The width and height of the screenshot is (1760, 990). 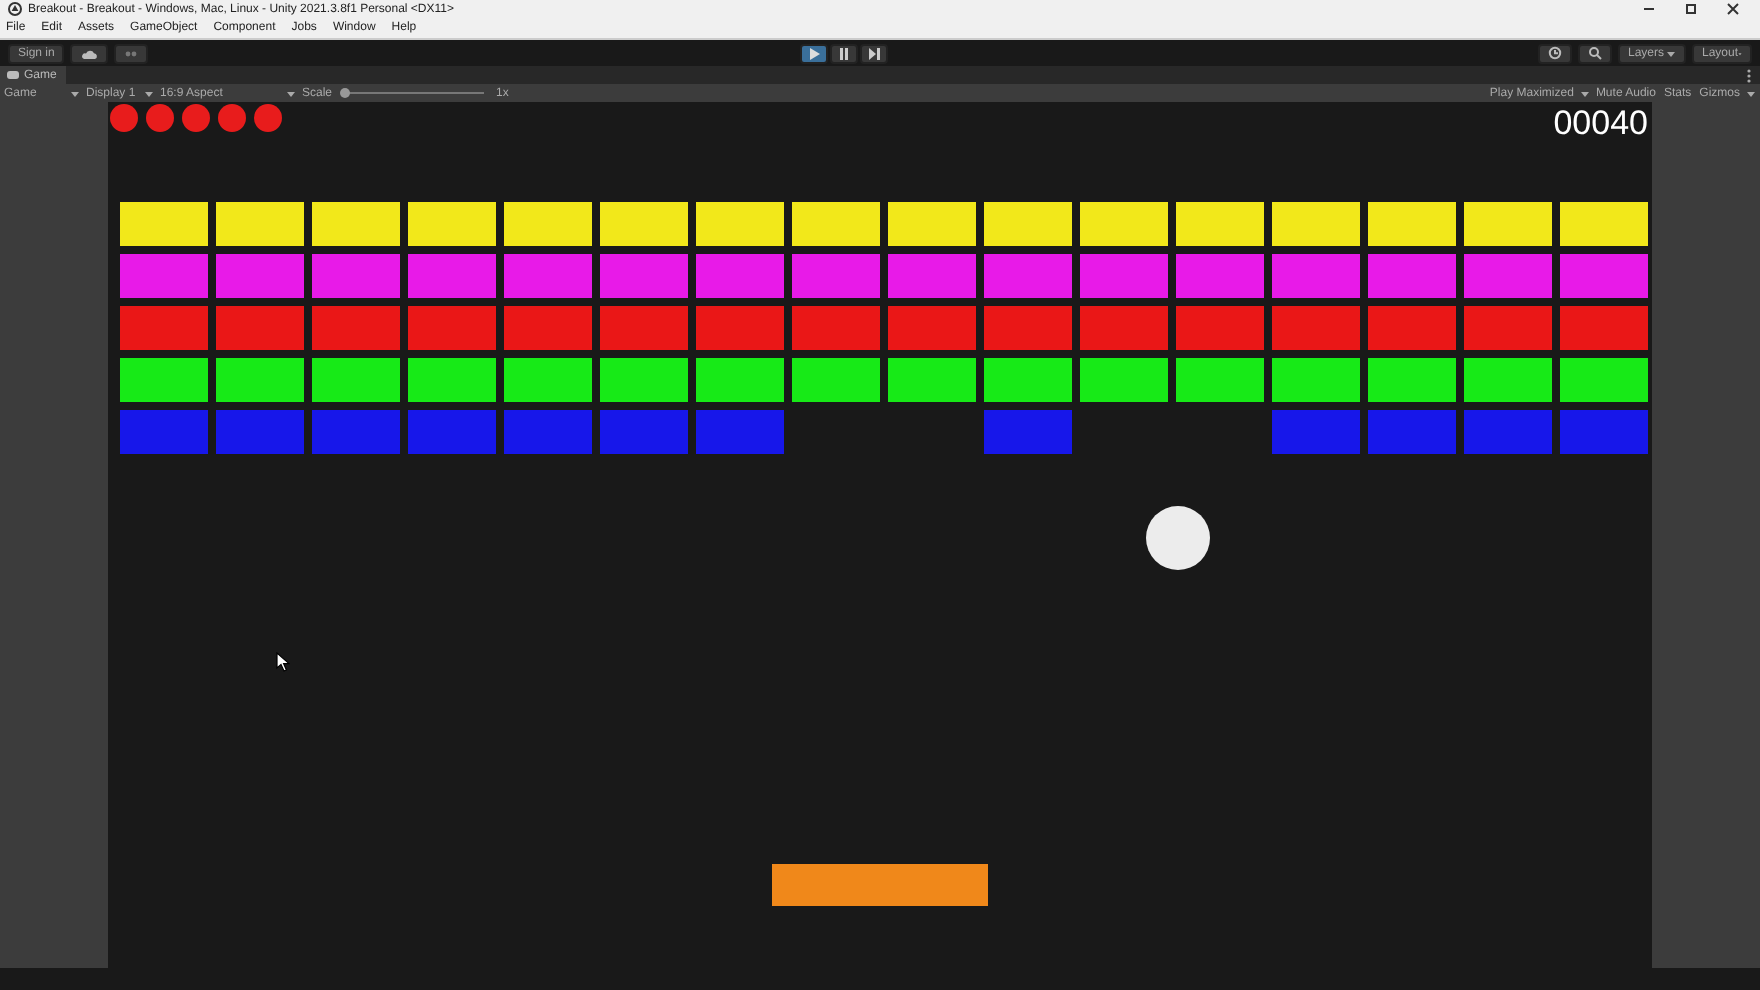 What do you see at coordinates (345, 93) in the screenshot?
I see `slider-thumb` at bounding box center [345, 93].